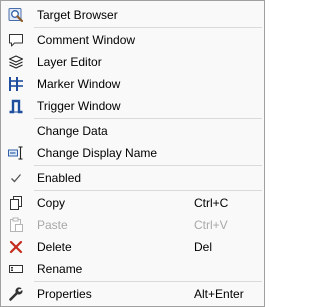  What do you see at coordinates (69, 62) in the screenshot?
I see `menu-item-label: Layer Editor` at bounding box center [69, 62].